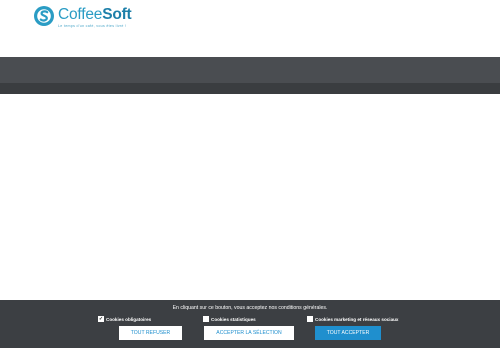 The image size is (500, 348). Describe the element at coordinates (92, 26) in the screenshot. I see `logo-tagline: Le temps d'un café, vous êtes livré !` at that location.